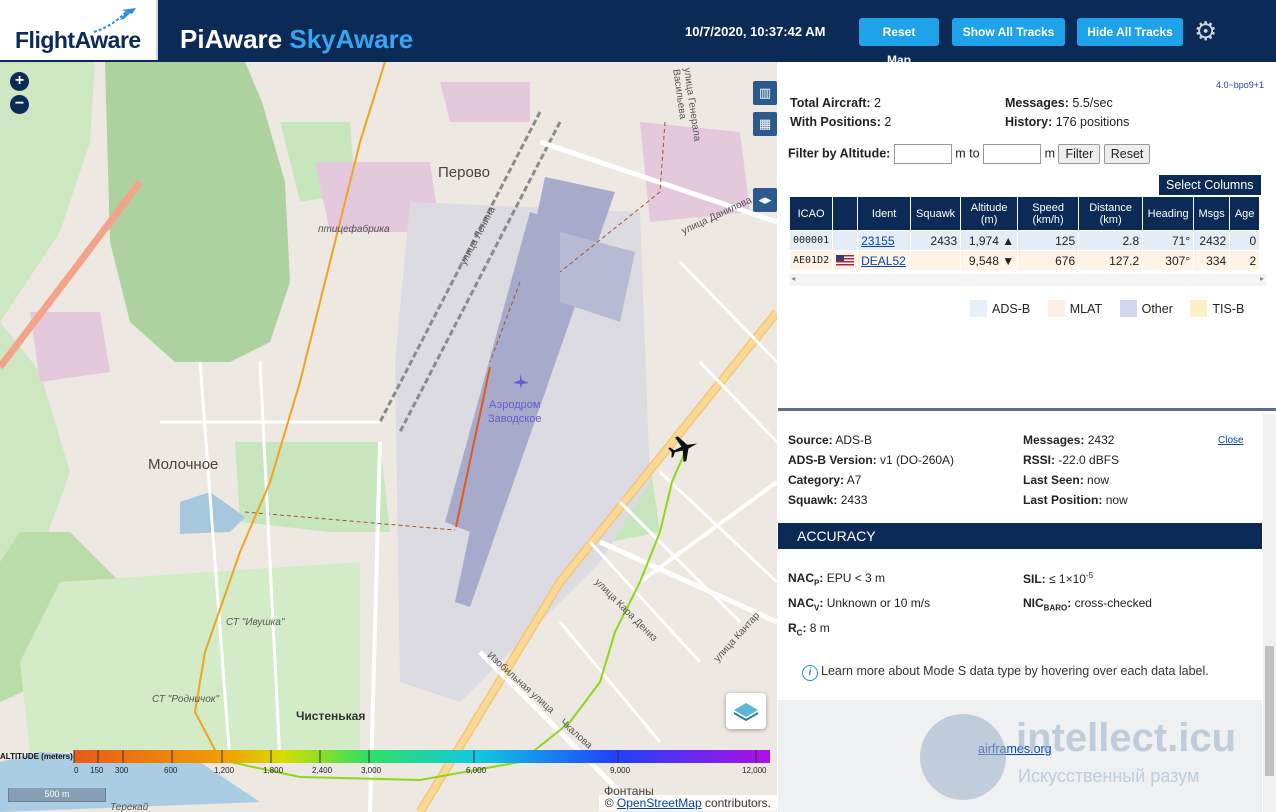 Image resolution: width=1276 pixels, height=812 pixels. Describe the element at coordinates (1092, 122) in the screenshot. I see `history-value: 176 positions` at that location.